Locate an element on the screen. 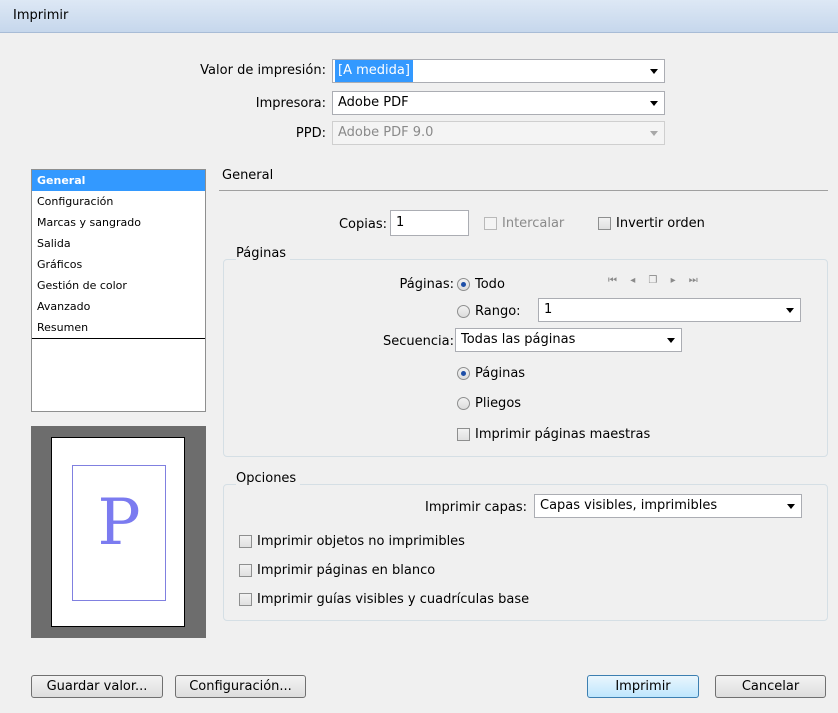 The height and width of the screenshot is (713, 838). master-pages-checkbox is located at coordinates (463, 434).